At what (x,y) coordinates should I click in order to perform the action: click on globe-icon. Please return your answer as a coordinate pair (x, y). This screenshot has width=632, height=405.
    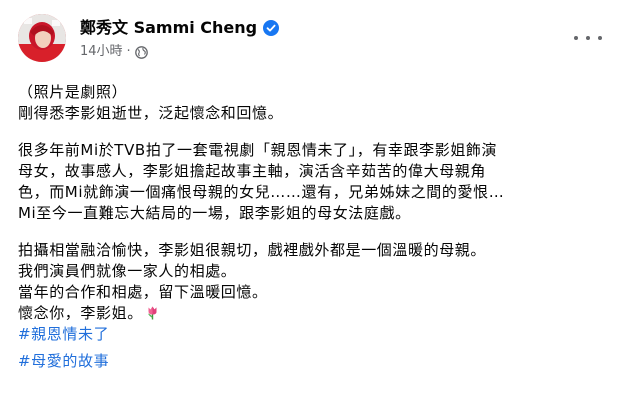
    Looking at the image, I should click on (141, 52).